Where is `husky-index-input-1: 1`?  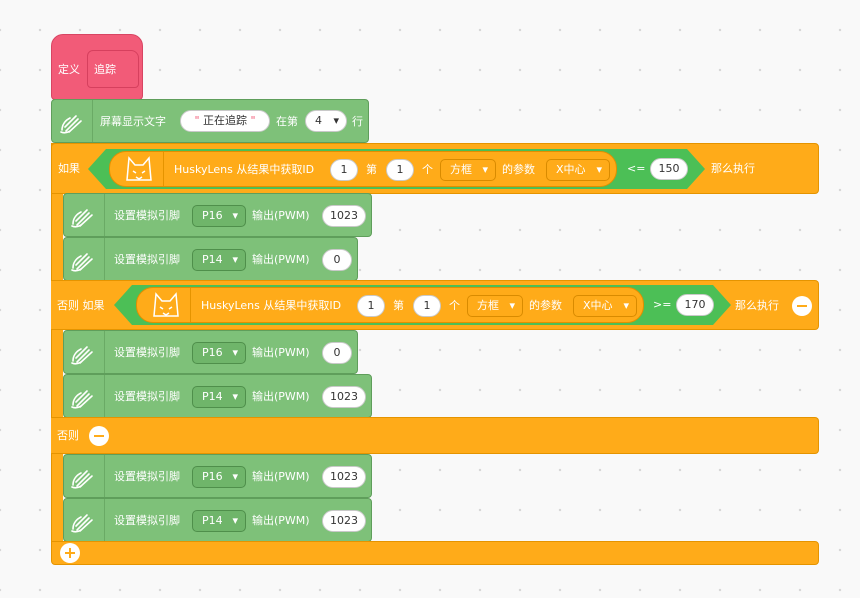 husky-index-input-1: 1 is located at coordinates (400, 170).